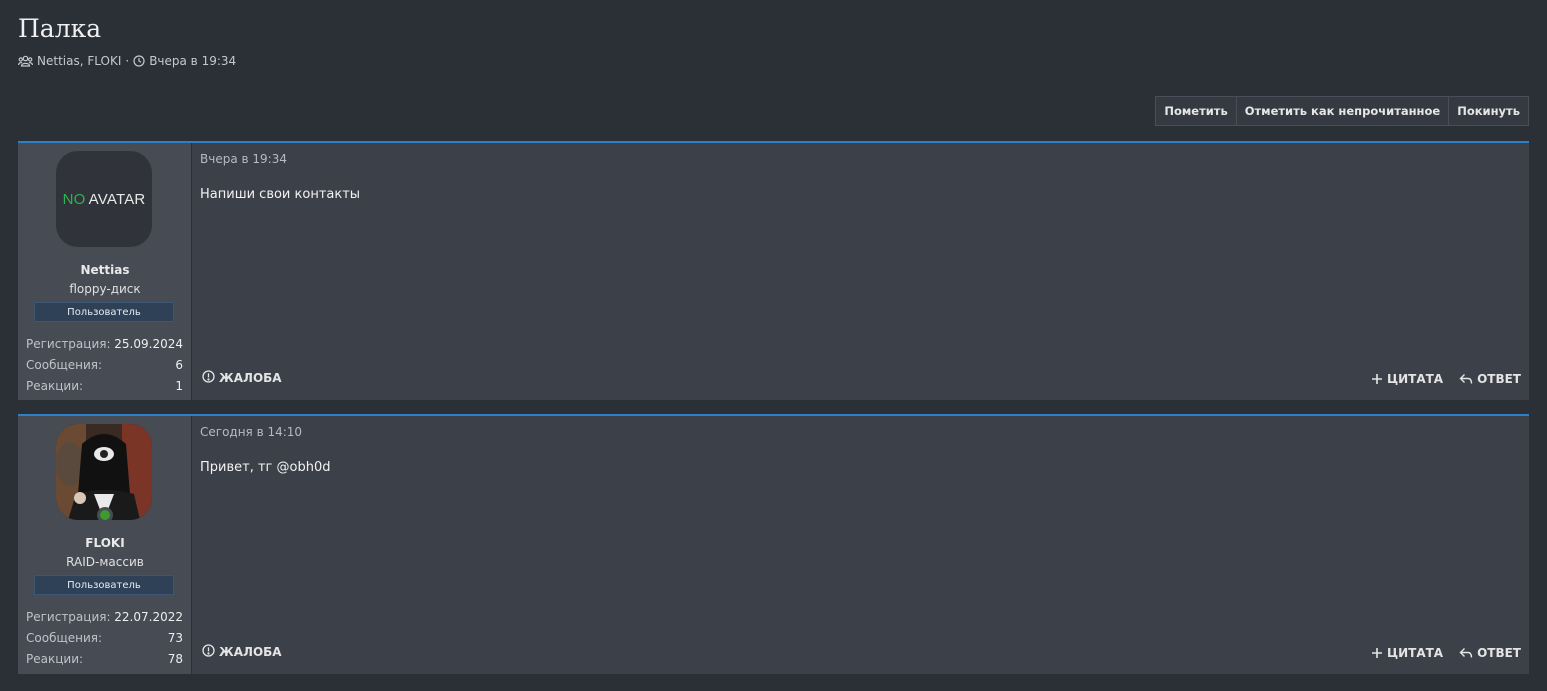  I want to click on clock-icon, so click(139, 61).